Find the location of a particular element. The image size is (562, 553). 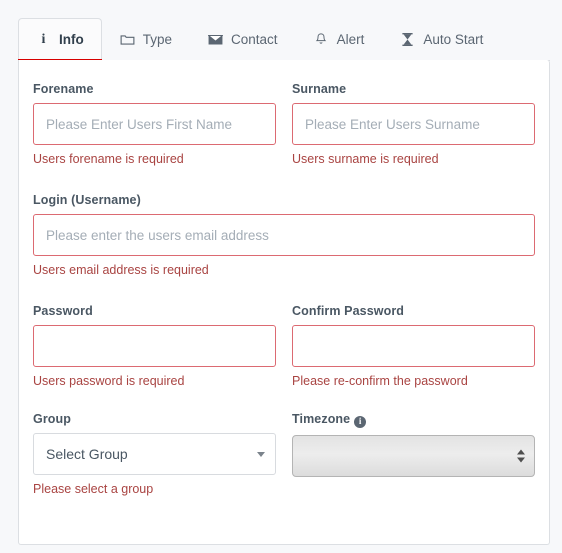

password-input is located at coordinates (154, 346).